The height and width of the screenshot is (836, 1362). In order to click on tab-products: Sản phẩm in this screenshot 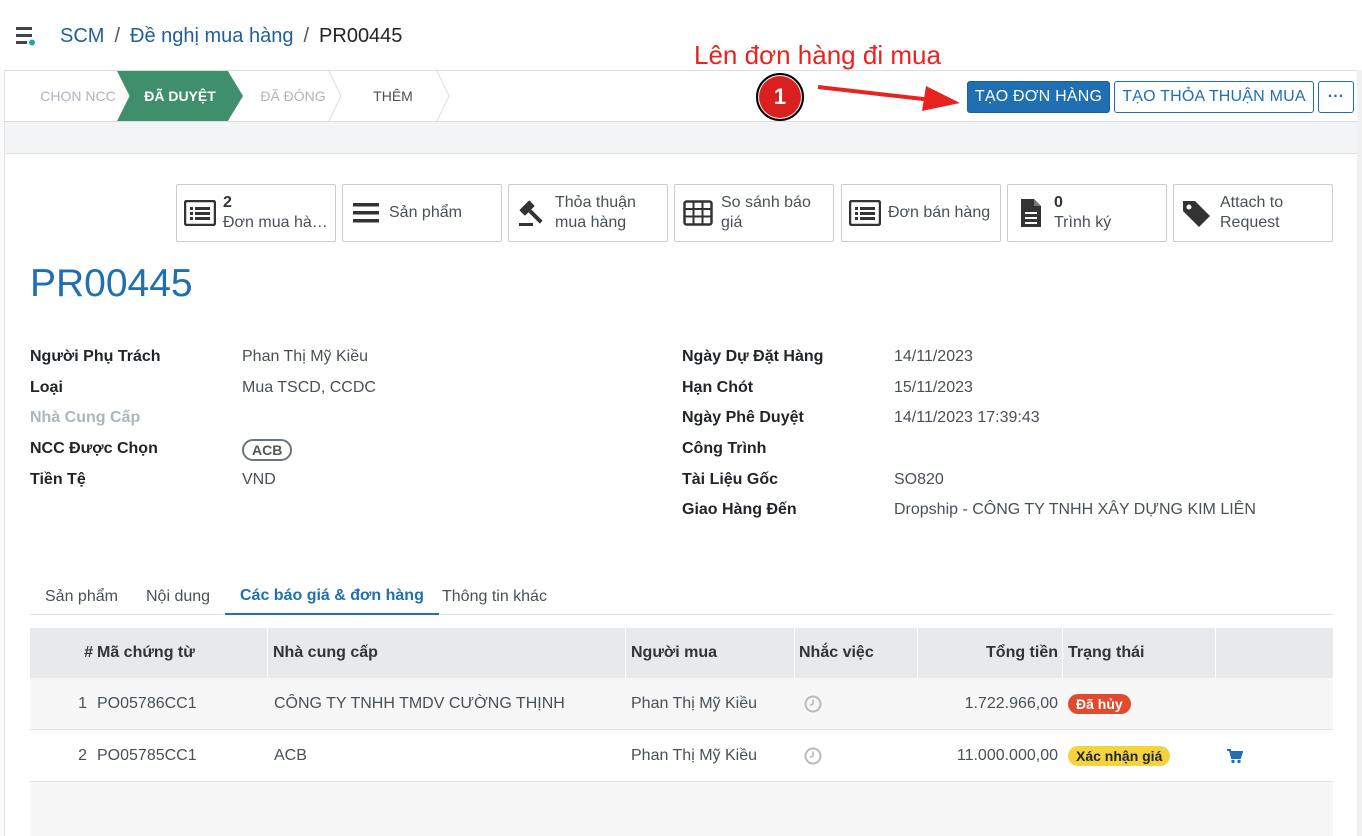, I will do `click(81, 596)`.